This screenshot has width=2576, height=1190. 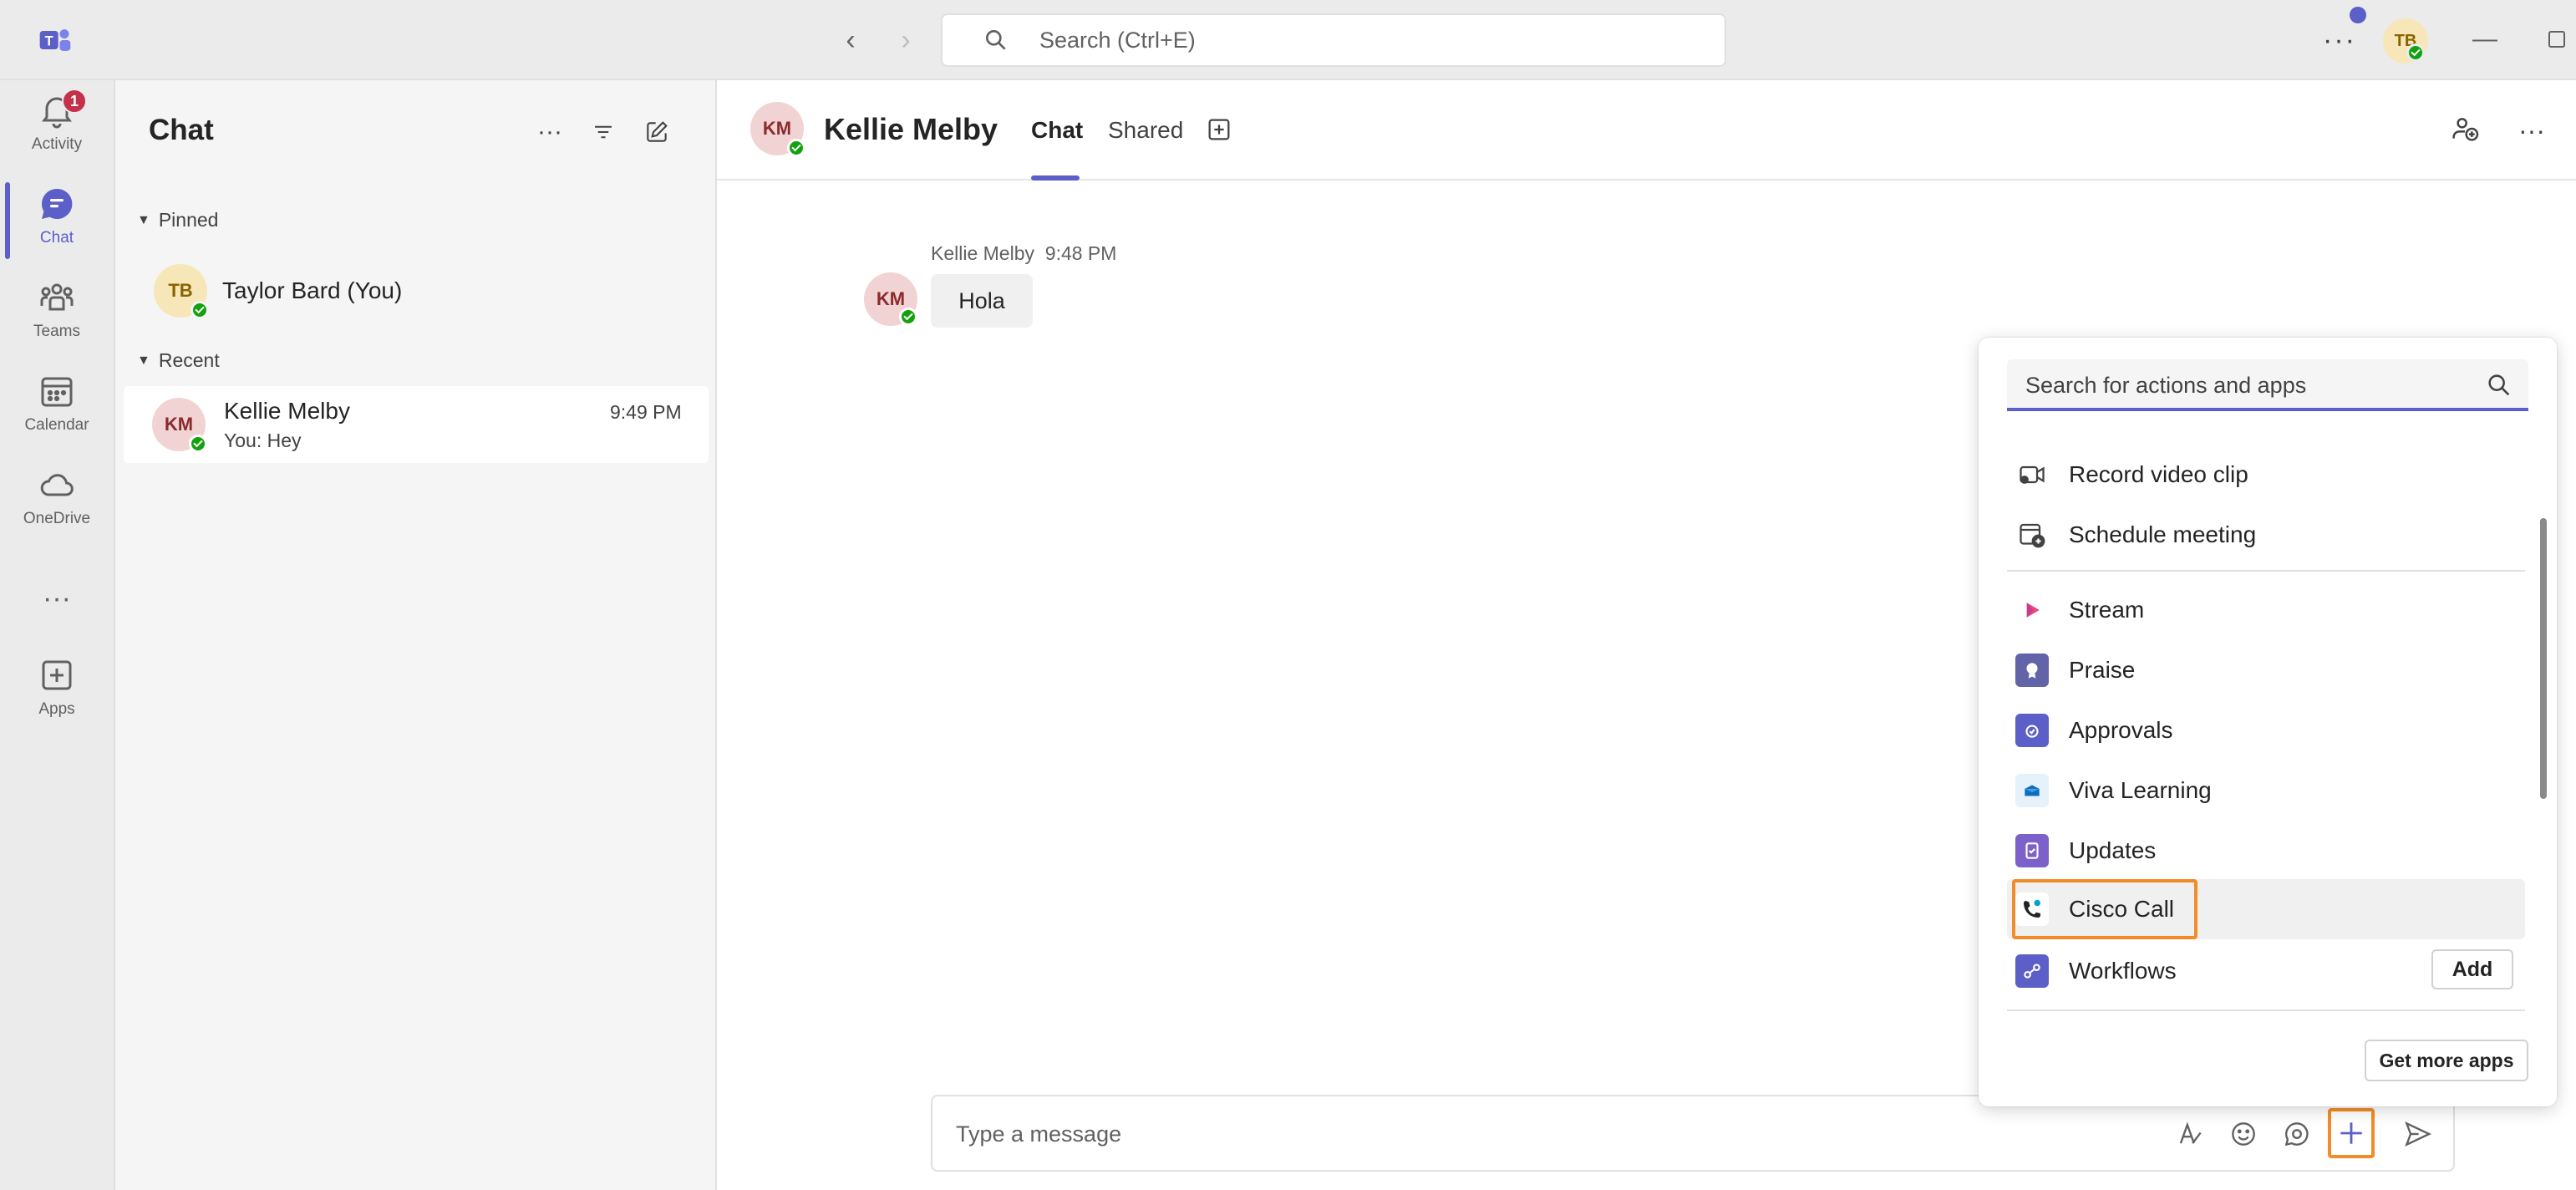 I want to click on add-apps-icon, so click(x=57, y=675).